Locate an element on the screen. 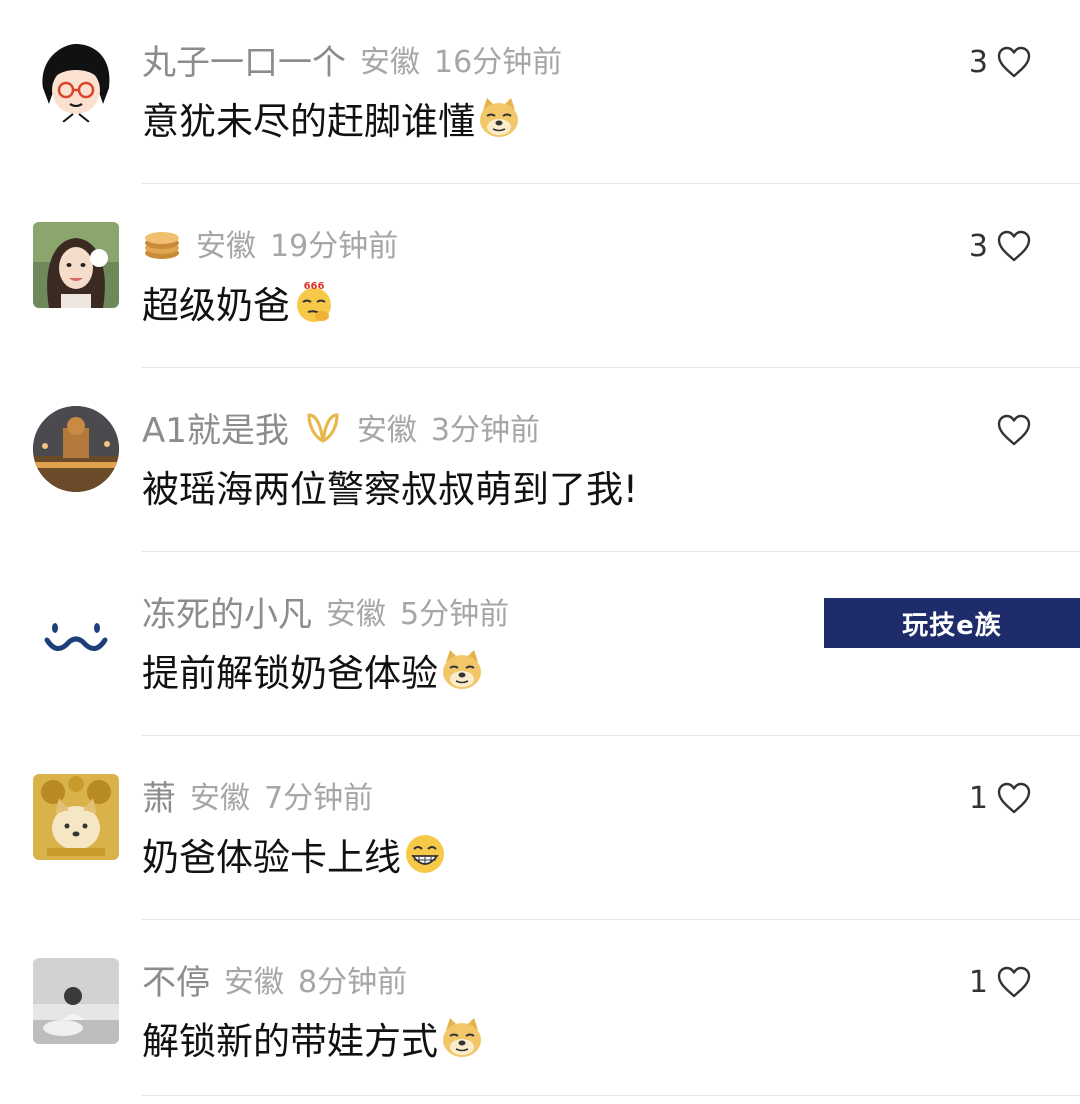 The height and width of the screenshot is (1104, 1080). comment-text: 意犹未尽的赶脚谁懂 is located at coordinates (331, 118).